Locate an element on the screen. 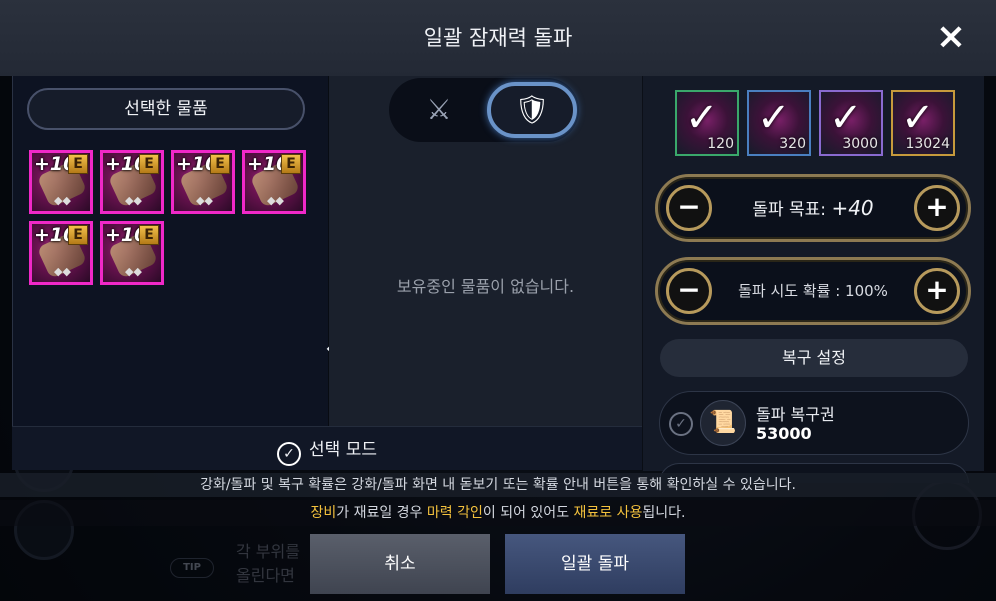 The height and width of the screenshot is (601, 996). target-level-label: 돌파 목표: +40 is located at coordinates (813, 208).